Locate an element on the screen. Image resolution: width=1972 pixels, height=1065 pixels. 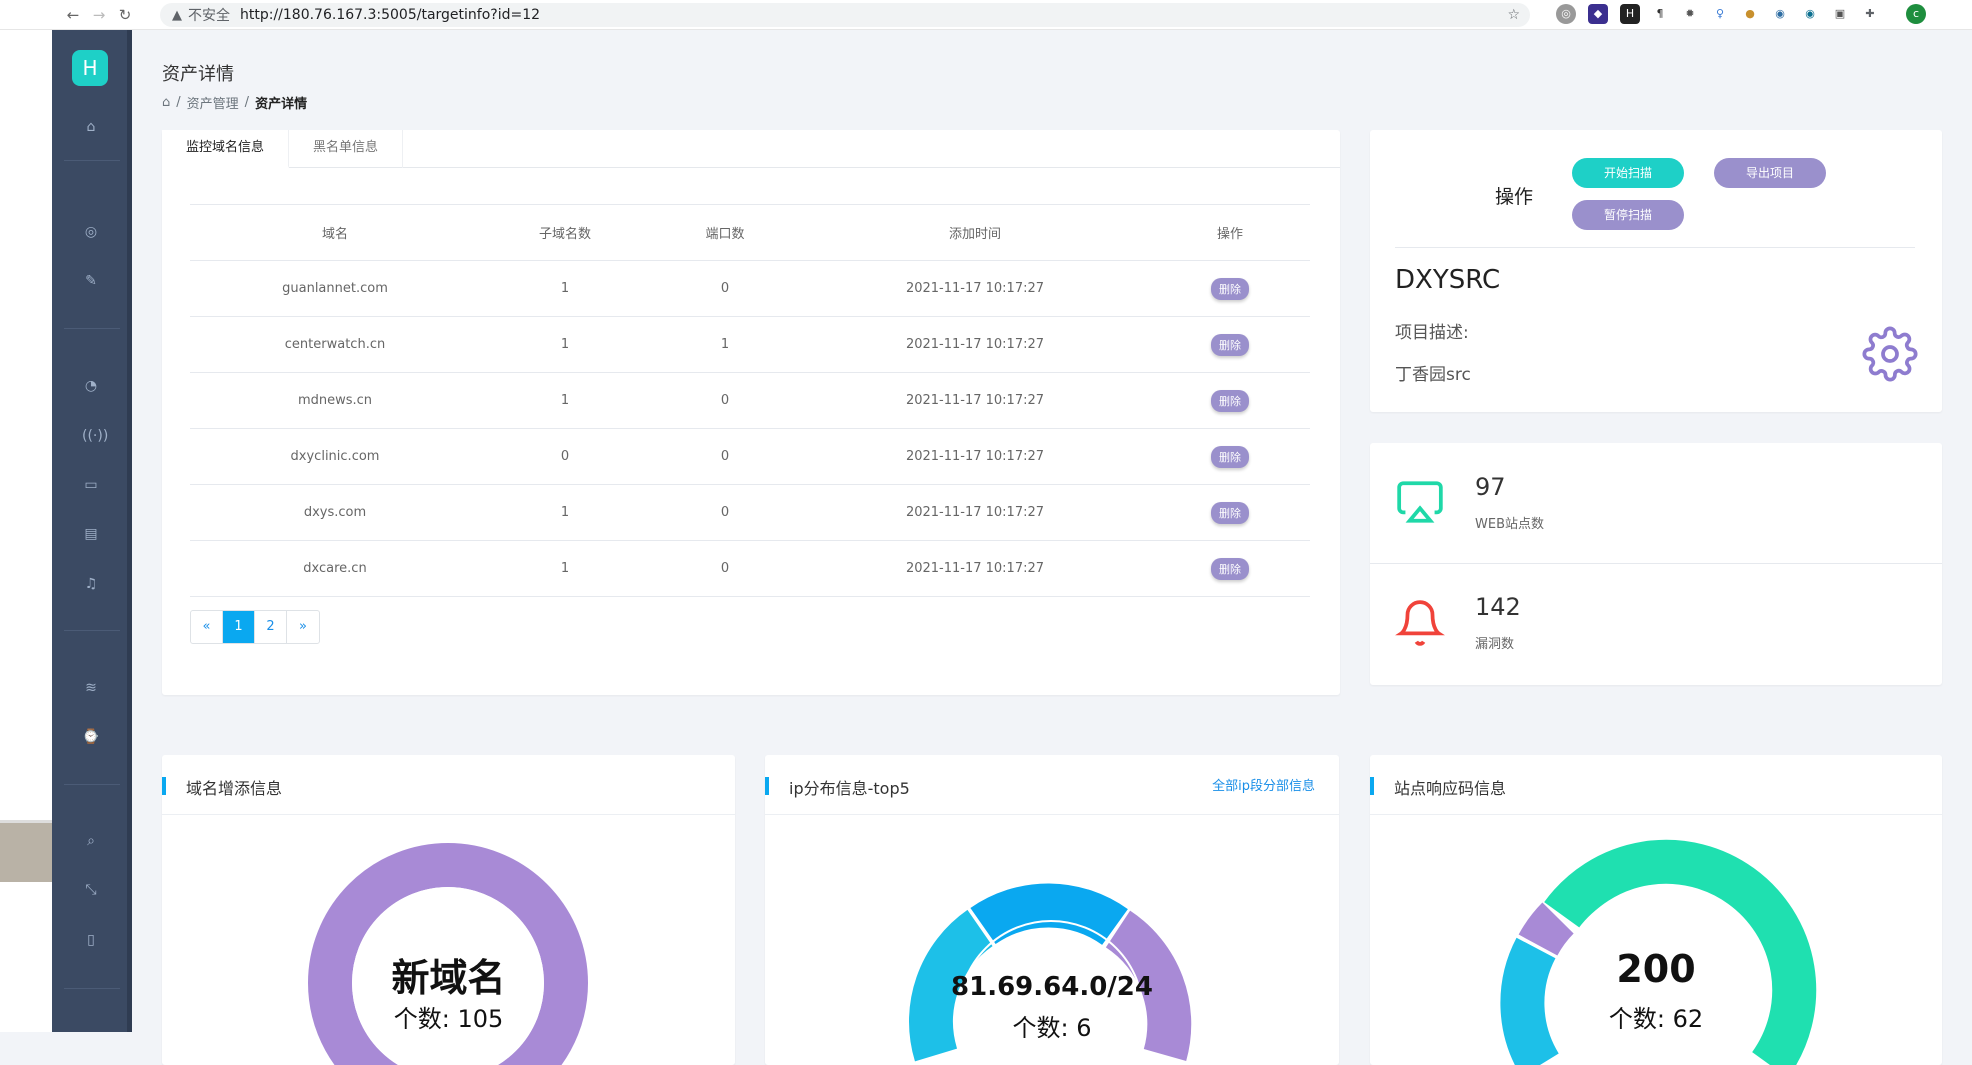
subdomain-count-cell: 1 is located at coordinates (565, 568).